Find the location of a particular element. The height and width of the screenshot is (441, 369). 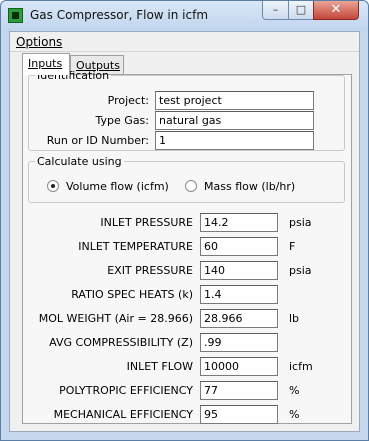

exit-pressure-input: 140 is located at coordinates (239, 270).